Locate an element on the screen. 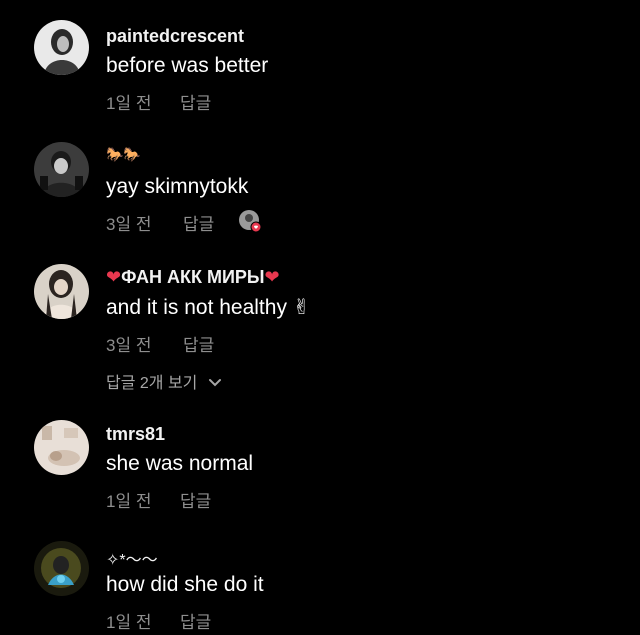 Image resolution: width=640 pixels, height=635 pixels. comment-username: tmrs81 is located at coordinates (135, 434).